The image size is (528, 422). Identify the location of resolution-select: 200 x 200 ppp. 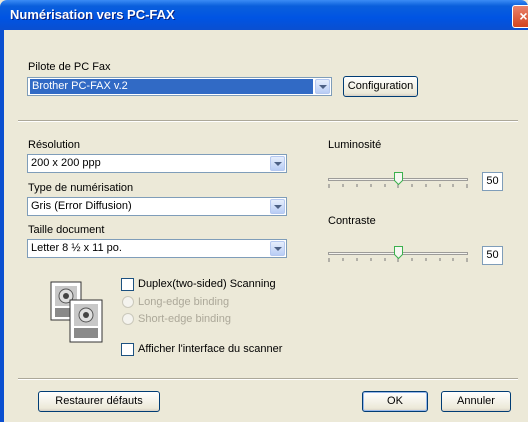
(157, 163).